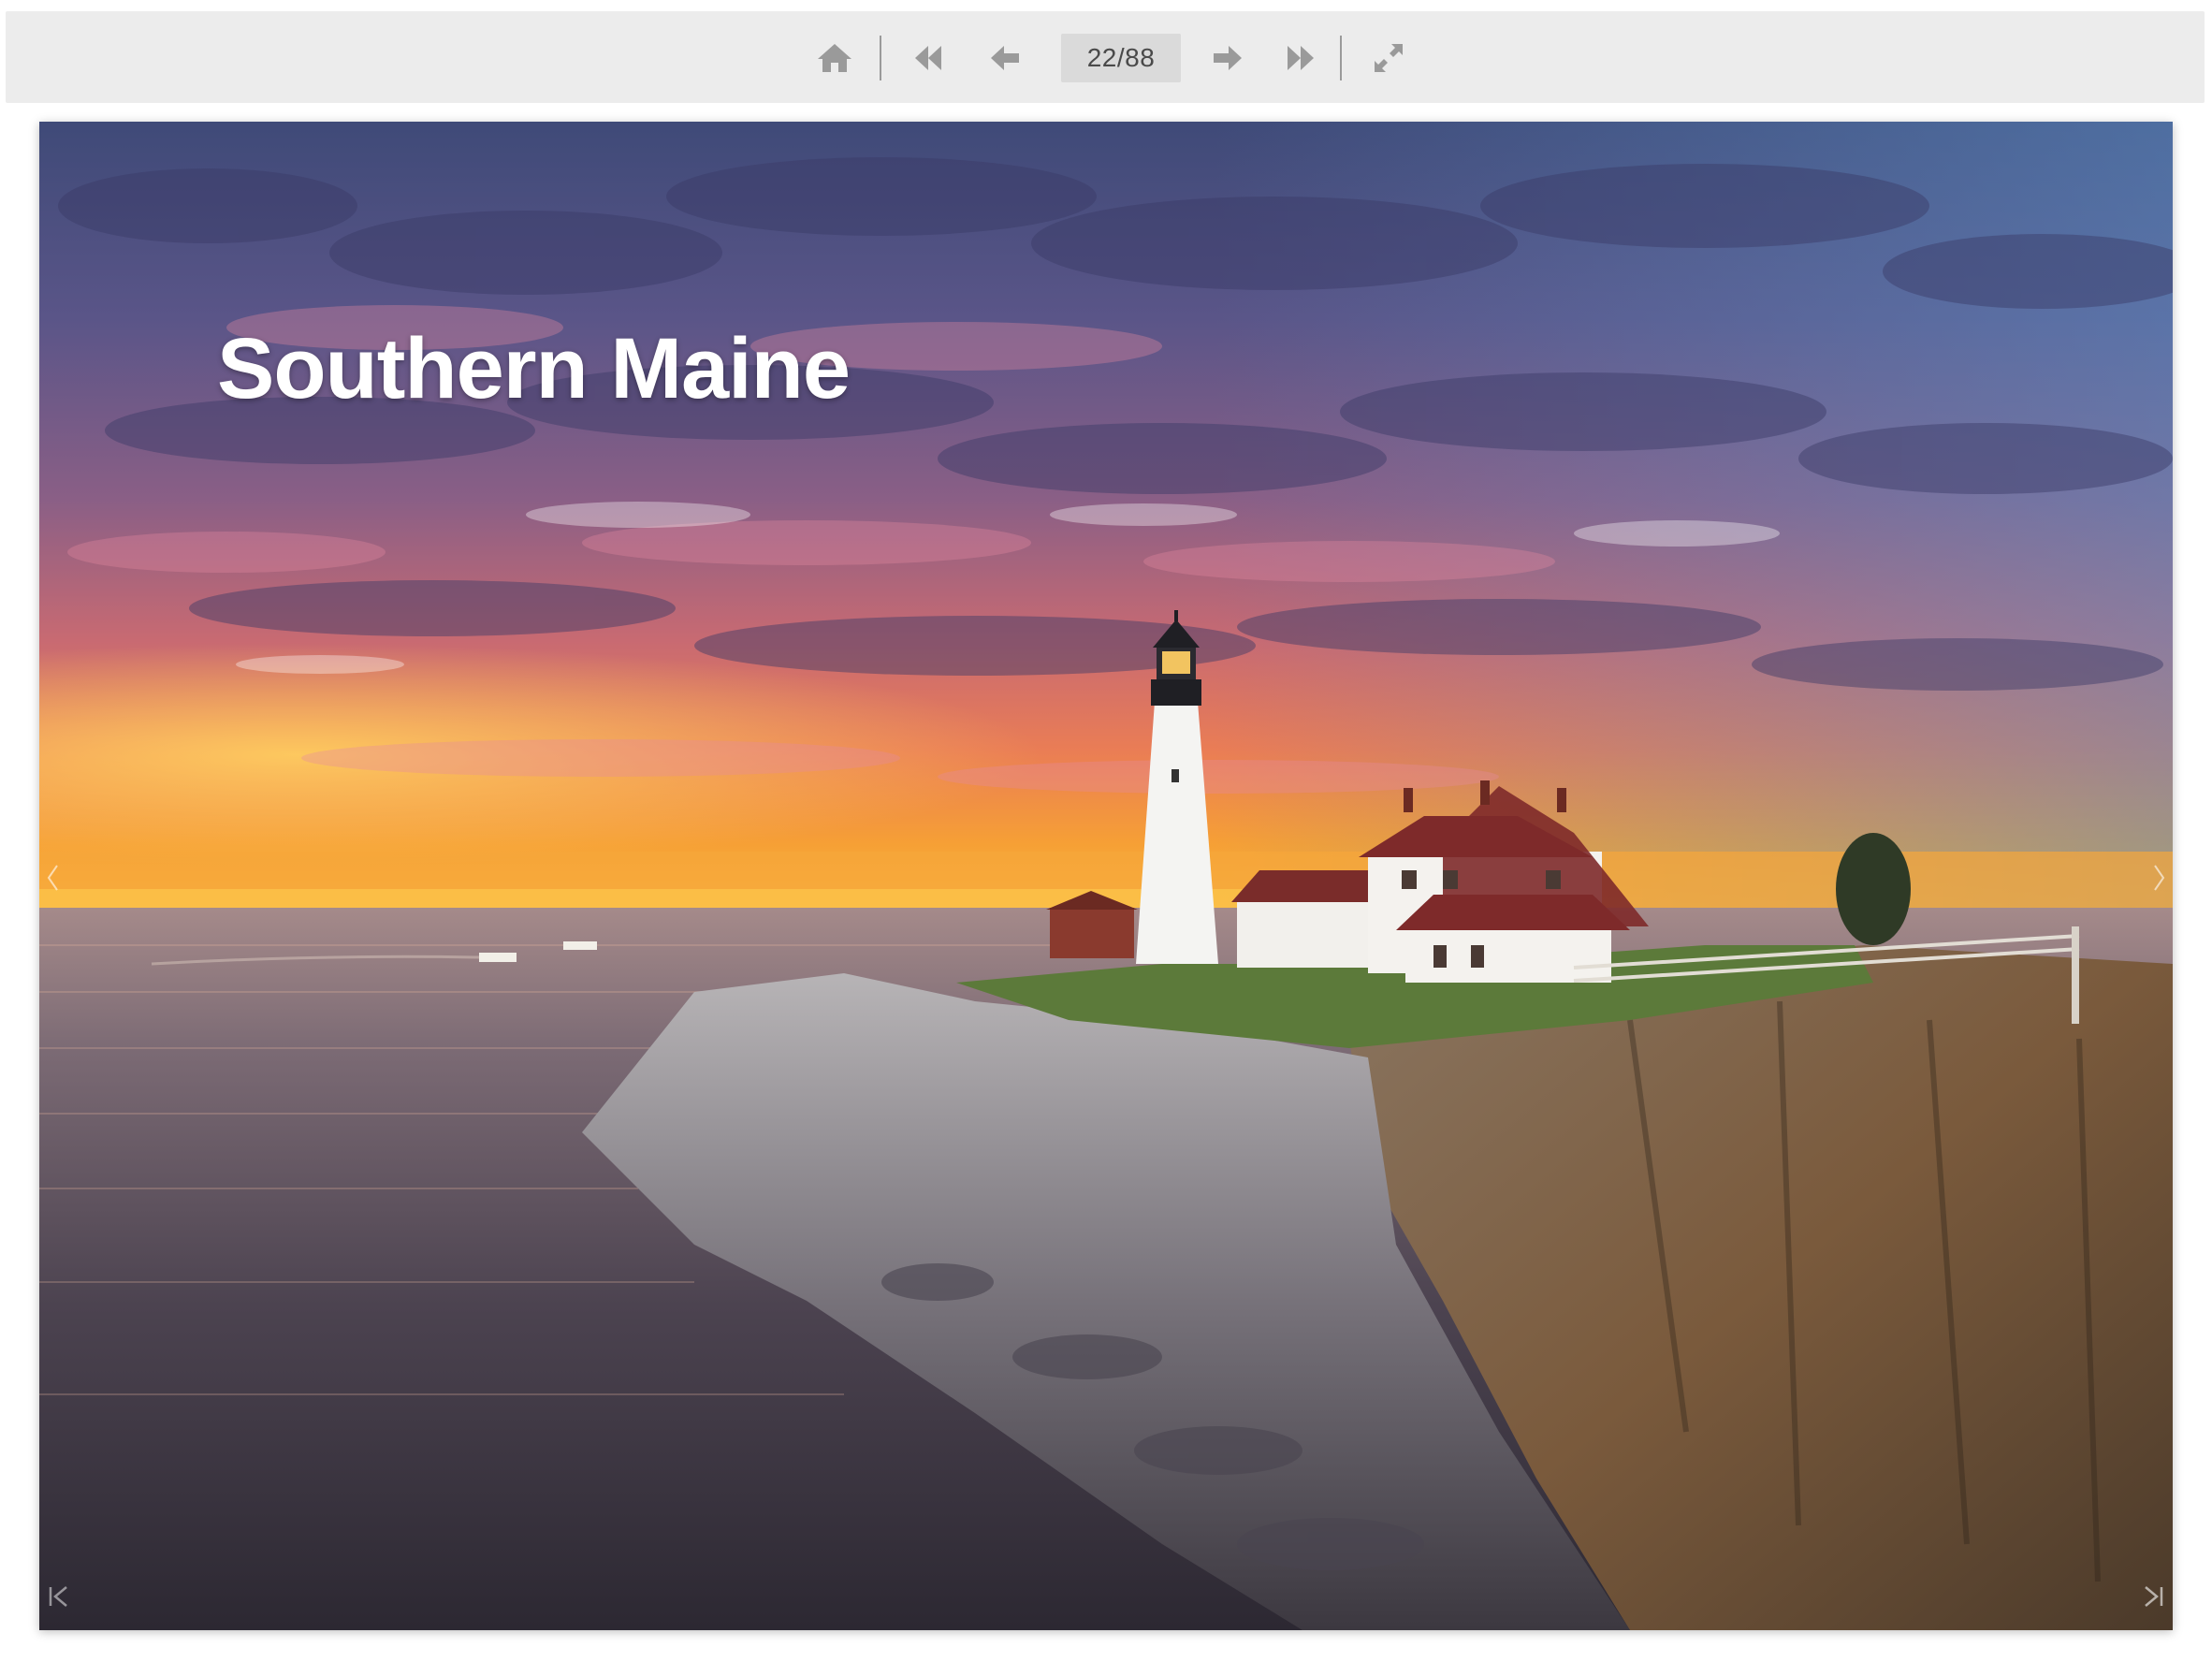 The image size is (2212, 1662). I want to click on last-page-button, so click(1300, 58).